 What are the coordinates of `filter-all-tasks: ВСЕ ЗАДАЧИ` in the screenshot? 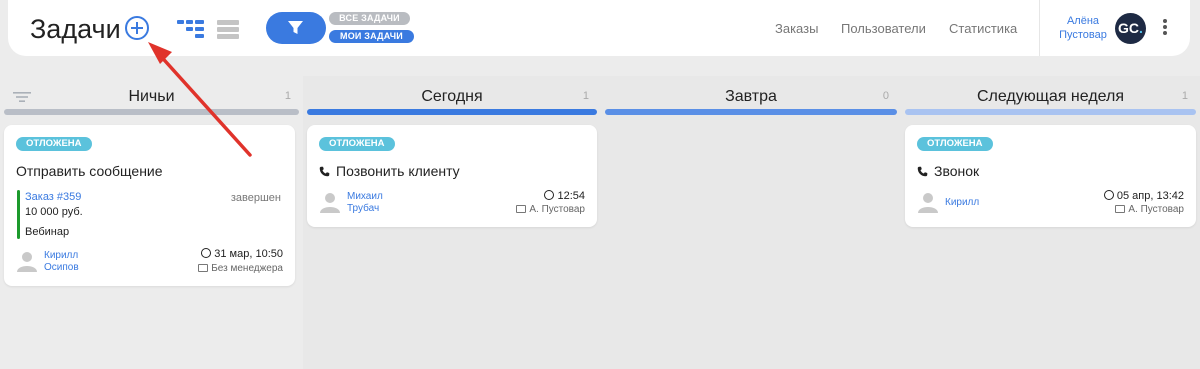 It's located at (369, 18).